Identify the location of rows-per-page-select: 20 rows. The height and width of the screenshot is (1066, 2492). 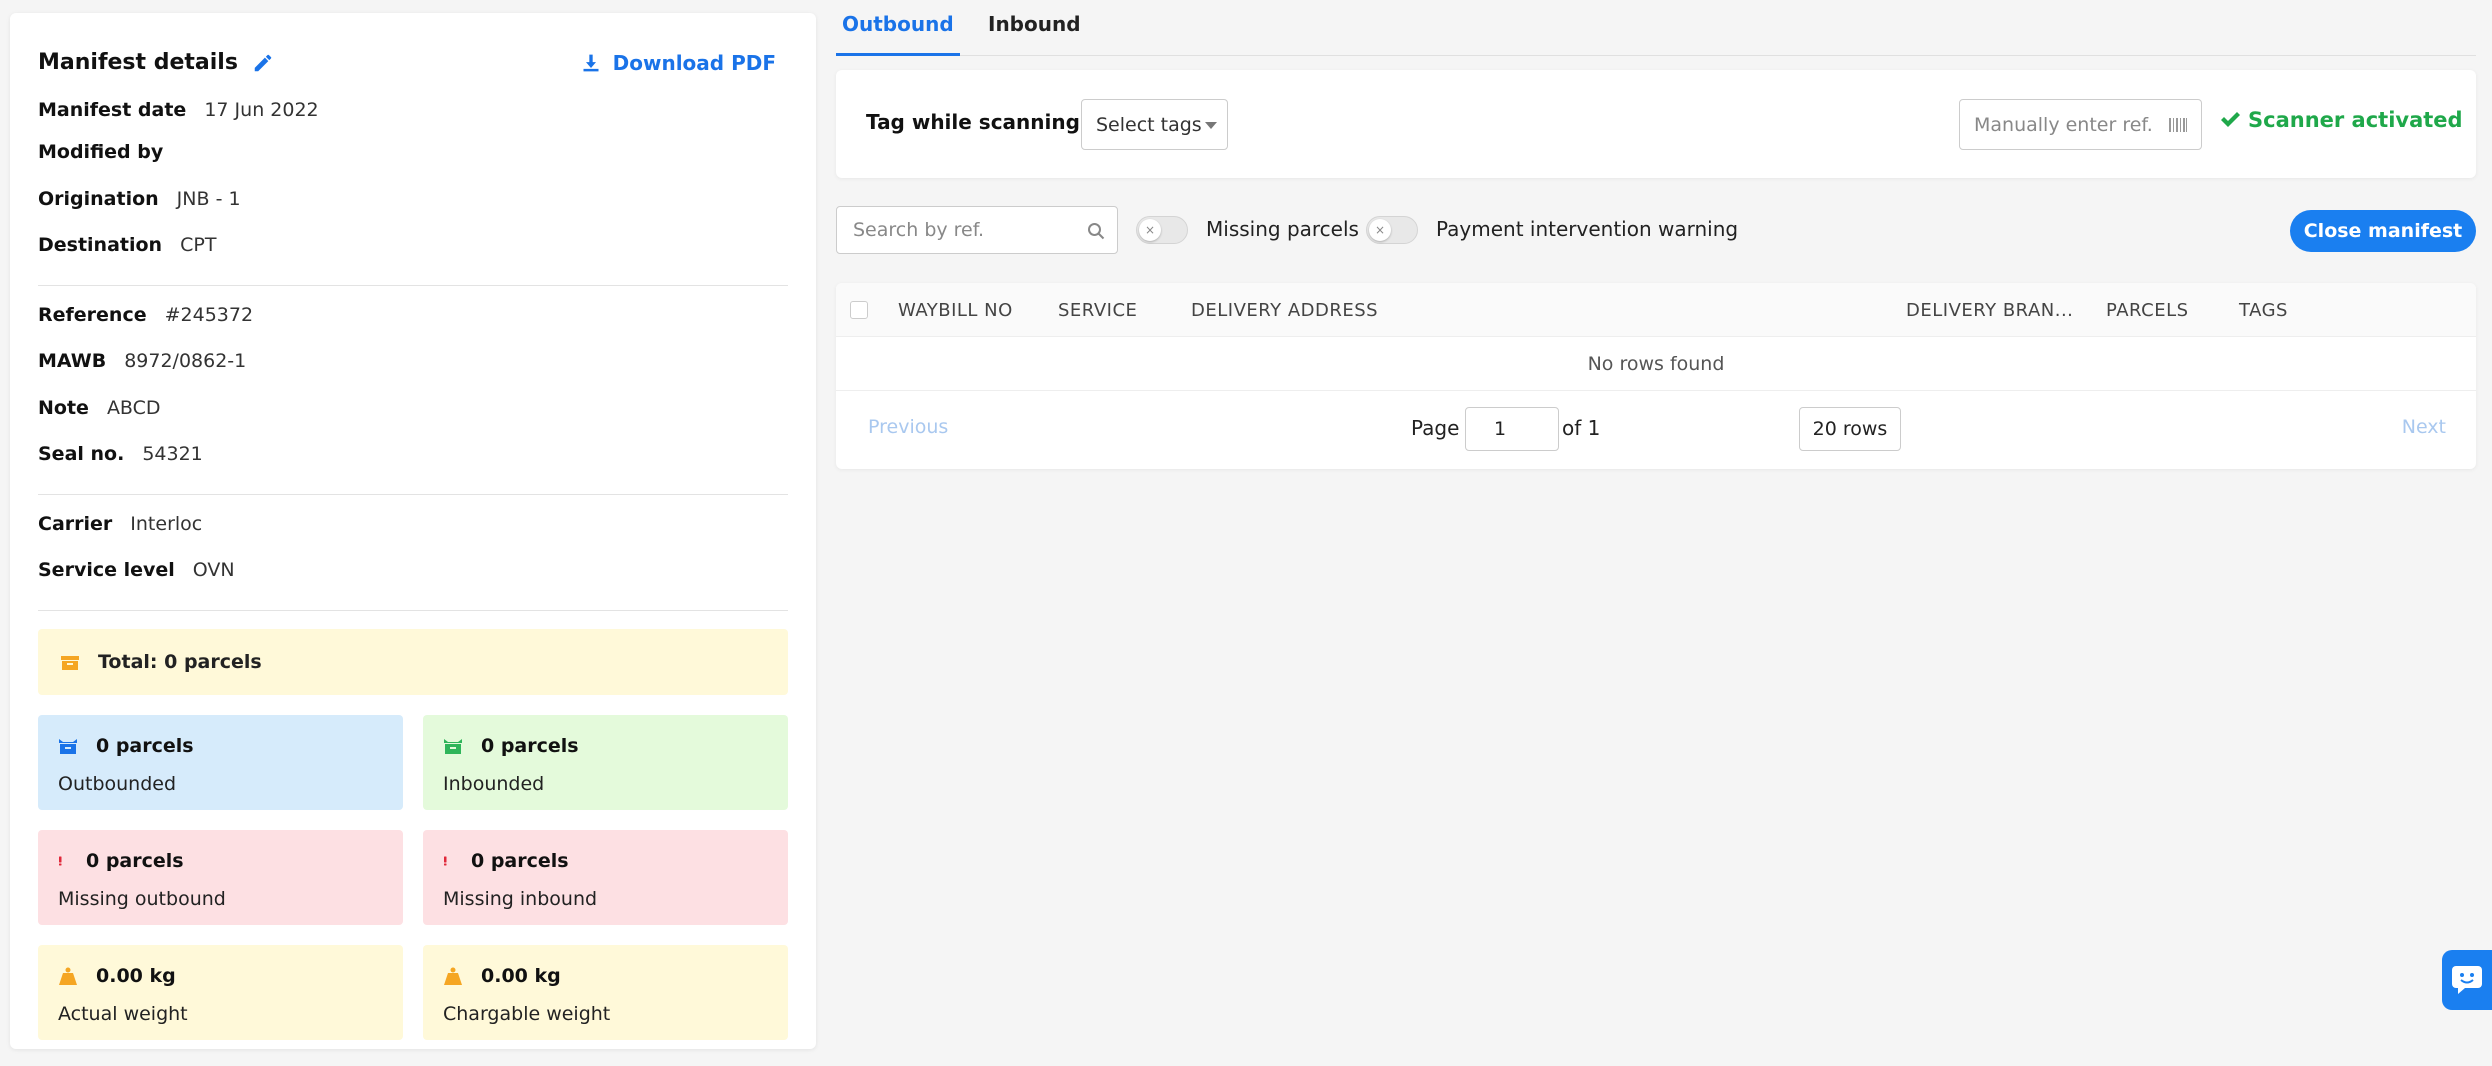
(1850, 429).